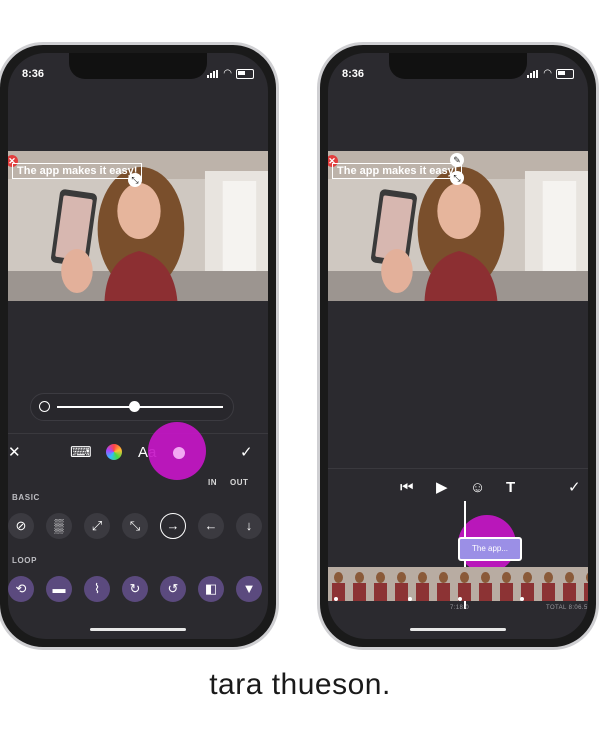 The image size is (600, 730). What do you see at coordinates (249, 589) in the screenshot?
I see `loop-drop-icon: ▼` at bounding box center [249, 589].